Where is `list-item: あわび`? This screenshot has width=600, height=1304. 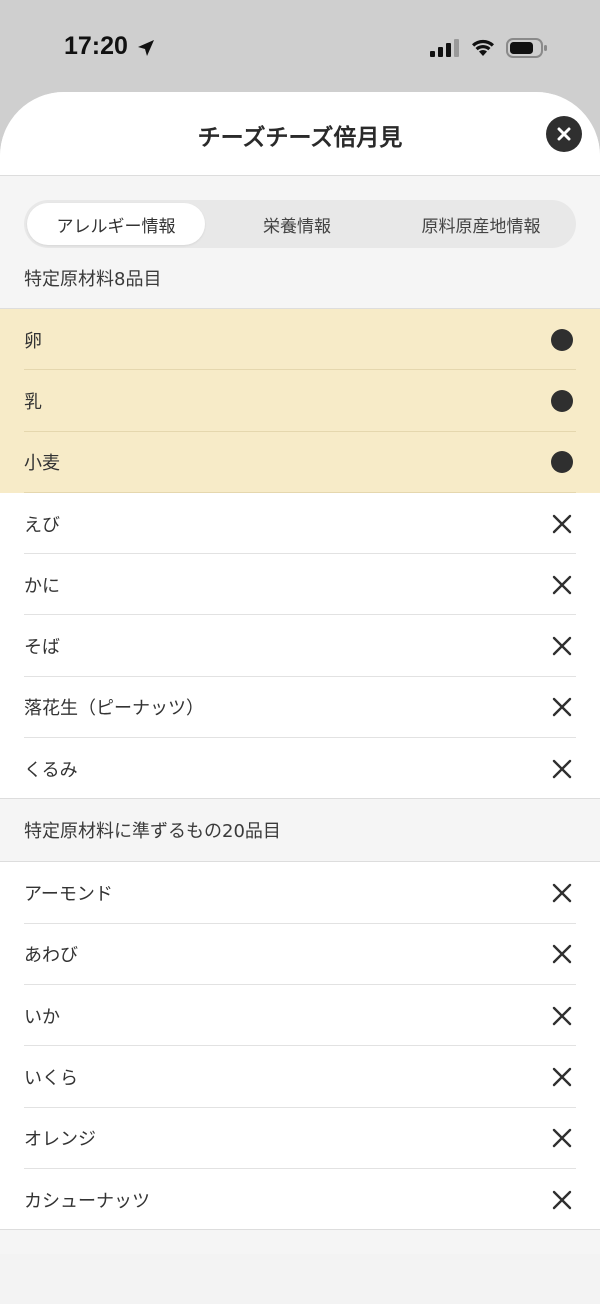
list-item: あわび is located at coordinates (300, 955).